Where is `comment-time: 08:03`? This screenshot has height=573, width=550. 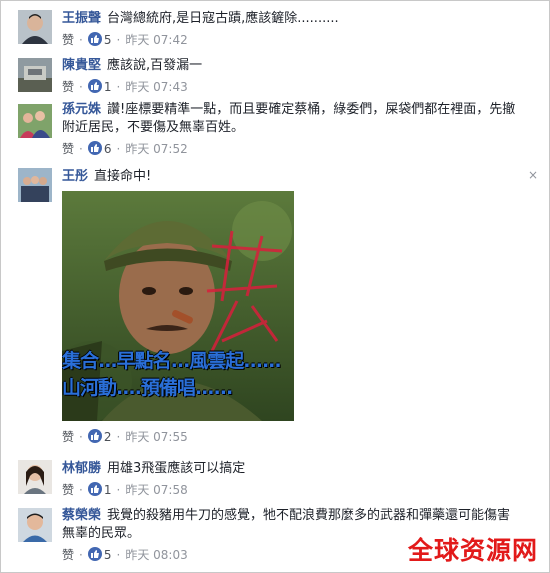 comment-time: 08:03 is located at coordinates (170, 555).